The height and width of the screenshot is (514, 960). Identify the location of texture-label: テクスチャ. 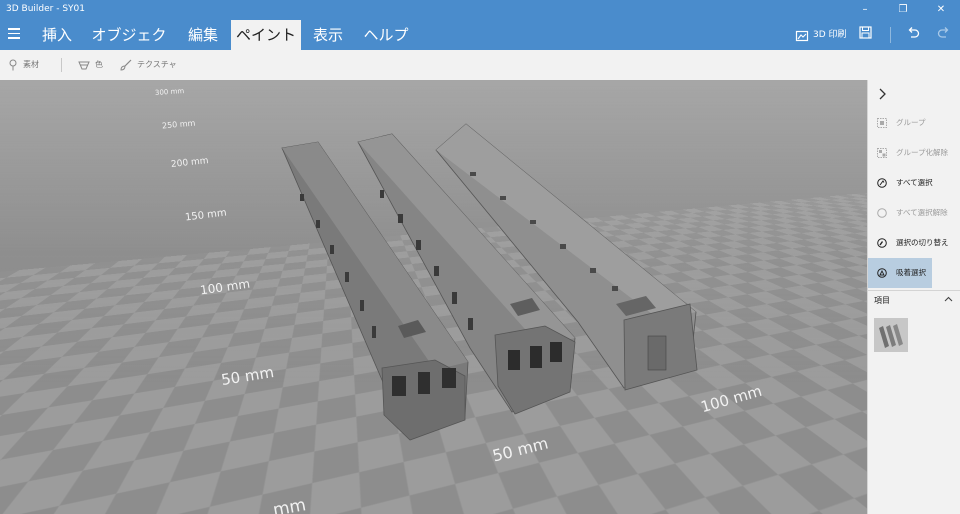
(157, 64).